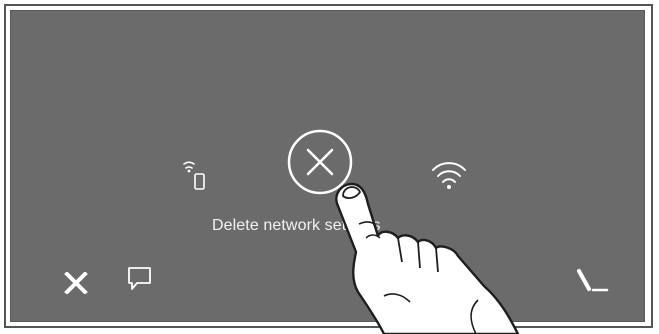 The height and width of the screenshot is (334, 659). I want to click on close-x-icon, so click(76, 283).